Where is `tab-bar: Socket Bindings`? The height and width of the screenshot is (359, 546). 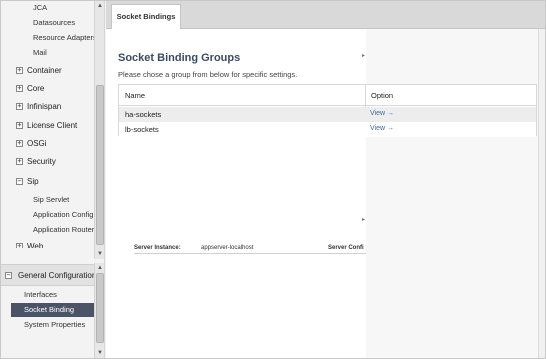
tab-bar: Socket Bindings is located at coordinates (325, 15).